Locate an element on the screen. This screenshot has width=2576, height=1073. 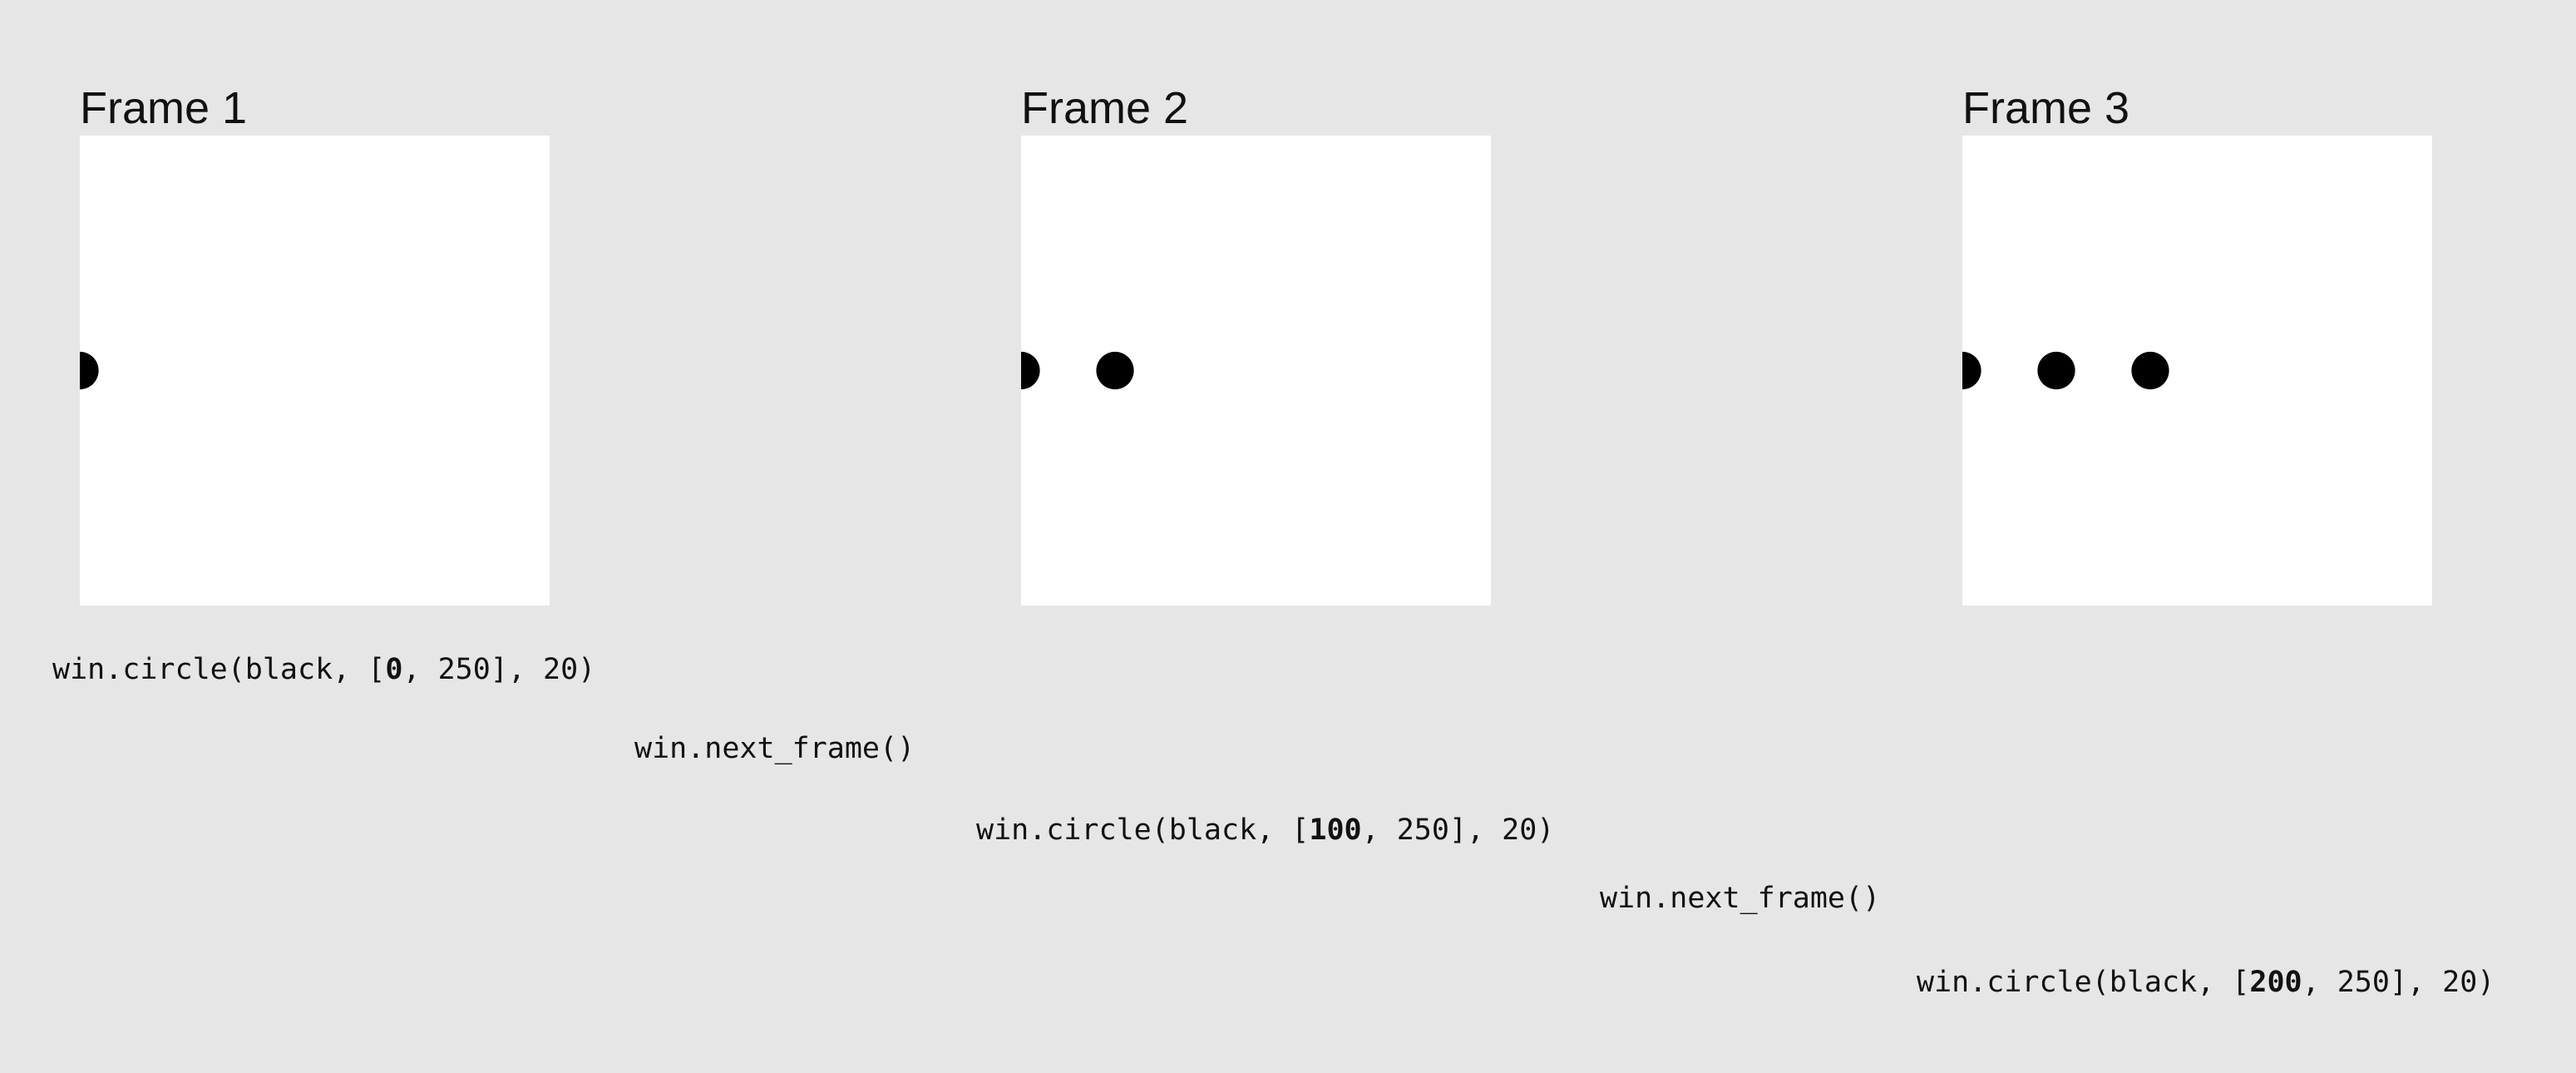
code-highlight-x: 0 is located at coordinates (394, 669).